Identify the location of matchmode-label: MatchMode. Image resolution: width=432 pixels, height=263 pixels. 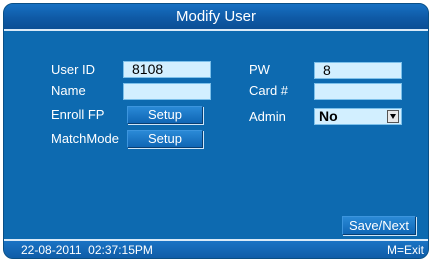
(85, 138).